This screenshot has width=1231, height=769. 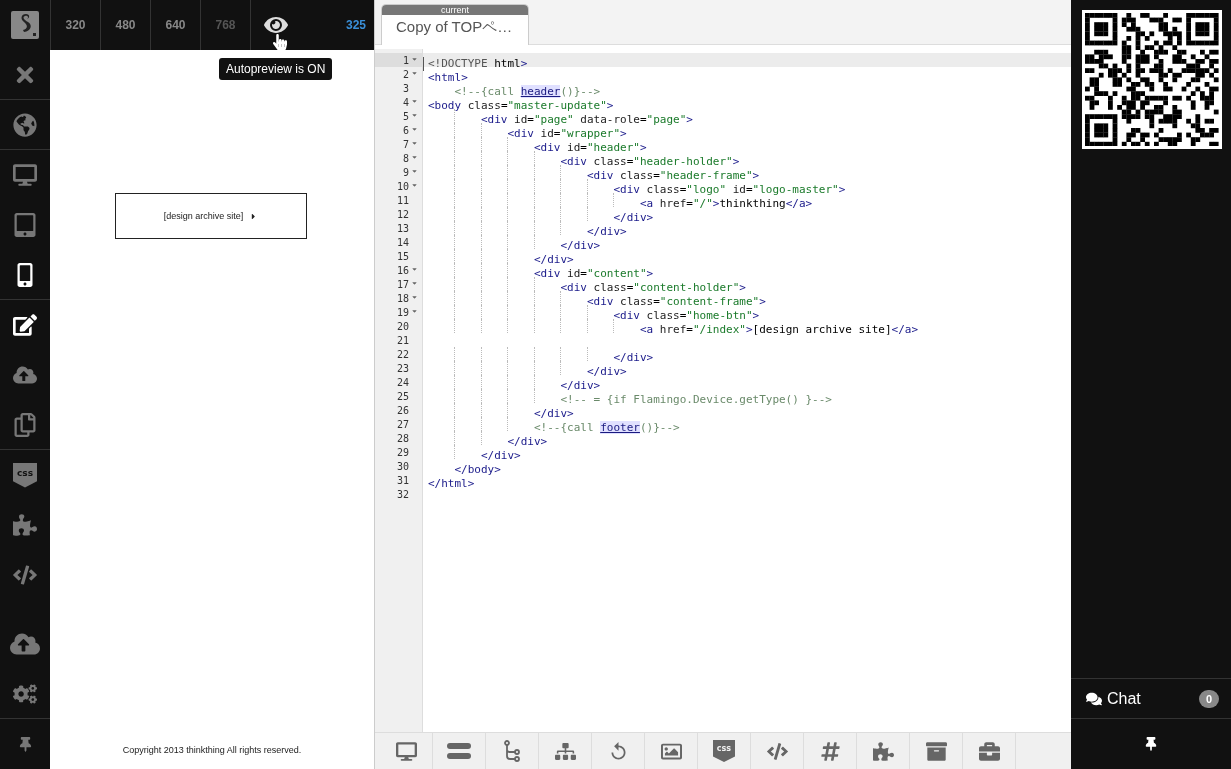 I want to click on line-number: 2, so click(x=405, y=74).